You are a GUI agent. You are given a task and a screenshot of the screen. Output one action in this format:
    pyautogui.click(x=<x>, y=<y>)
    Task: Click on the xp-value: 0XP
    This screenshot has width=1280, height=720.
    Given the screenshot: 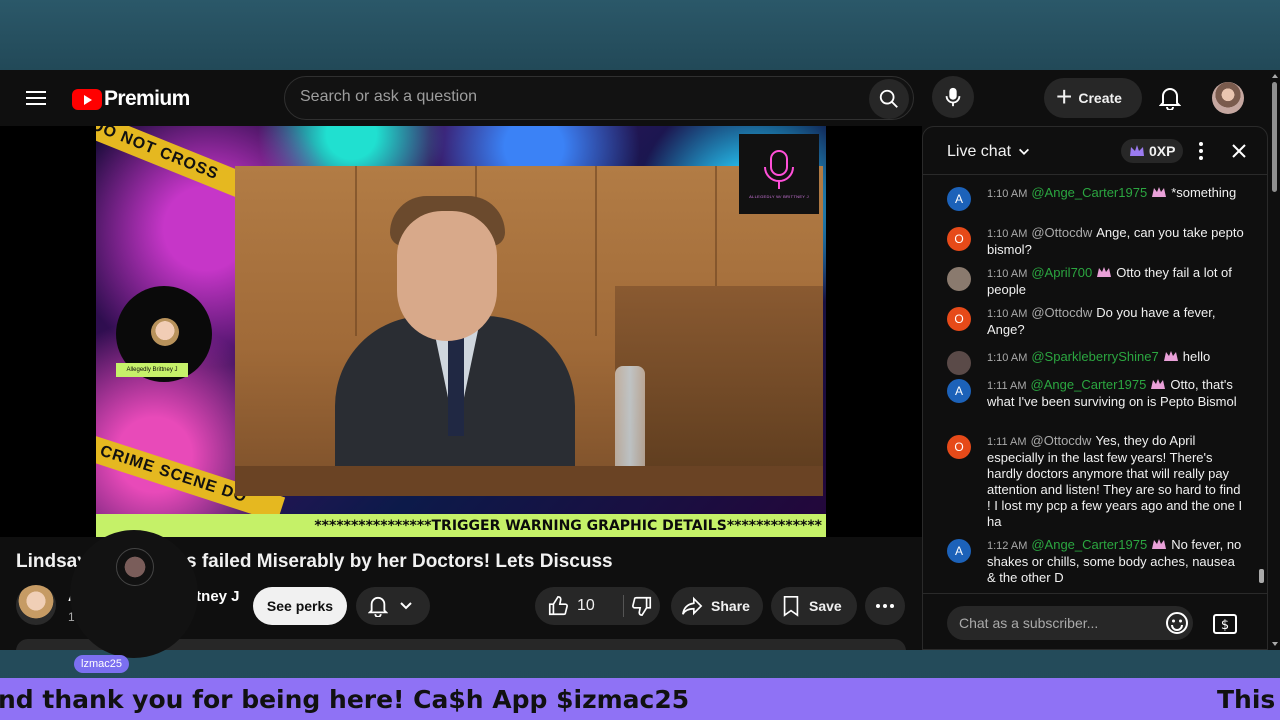 What is the action you would take?
    pyautogui.click(x=1162, y=151)
    